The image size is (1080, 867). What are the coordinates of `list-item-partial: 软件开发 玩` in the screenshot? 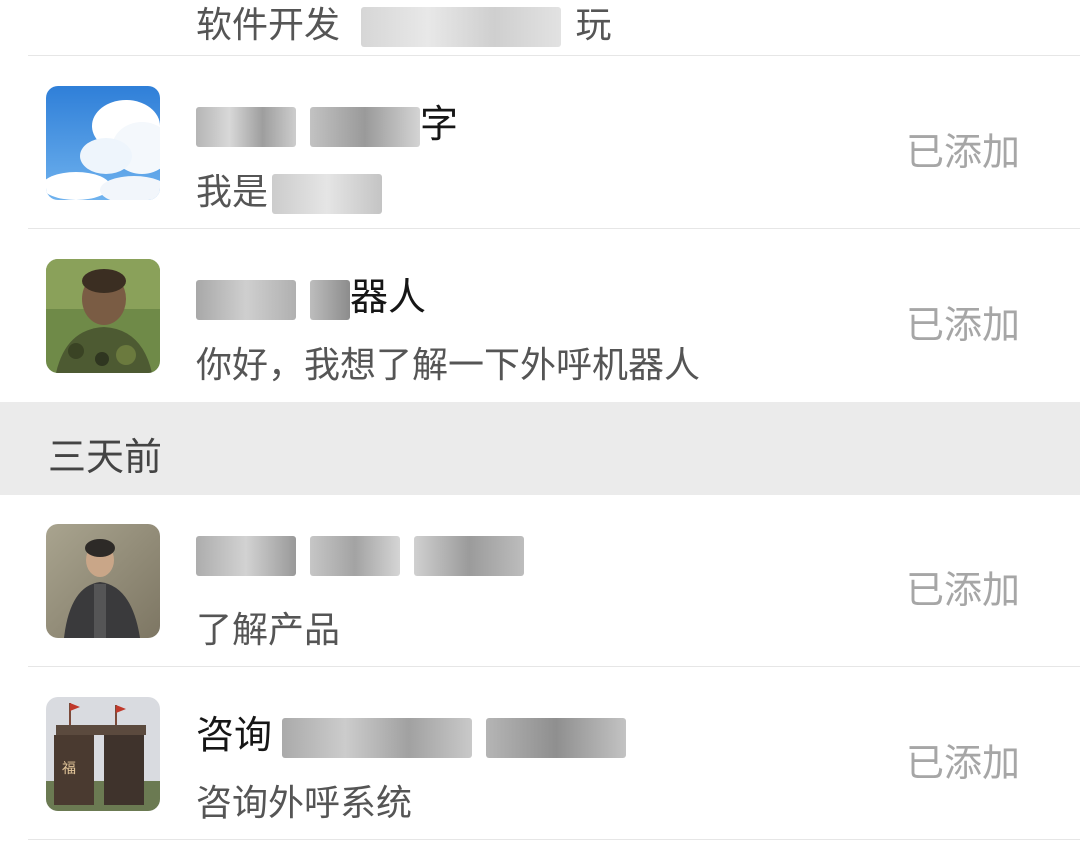 It's located at (540, 28).